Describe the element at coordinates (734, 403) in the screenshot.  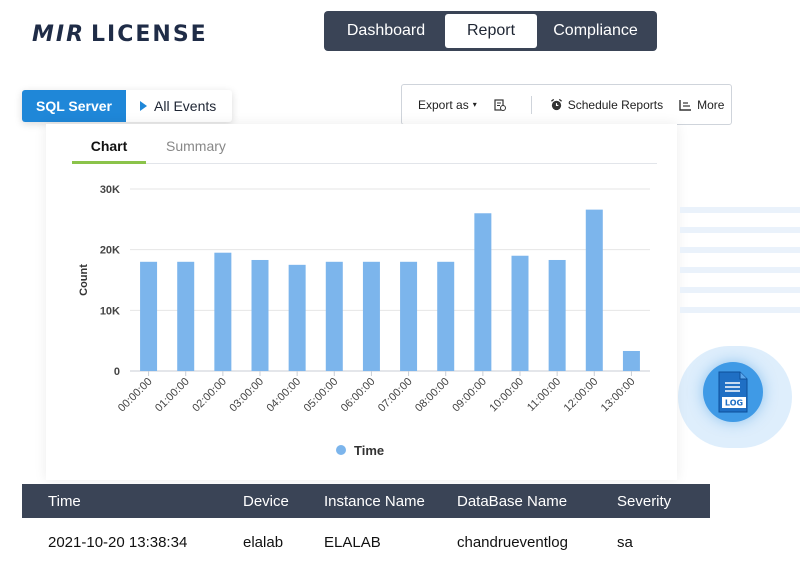
I see `log-label: LOG` at that location.